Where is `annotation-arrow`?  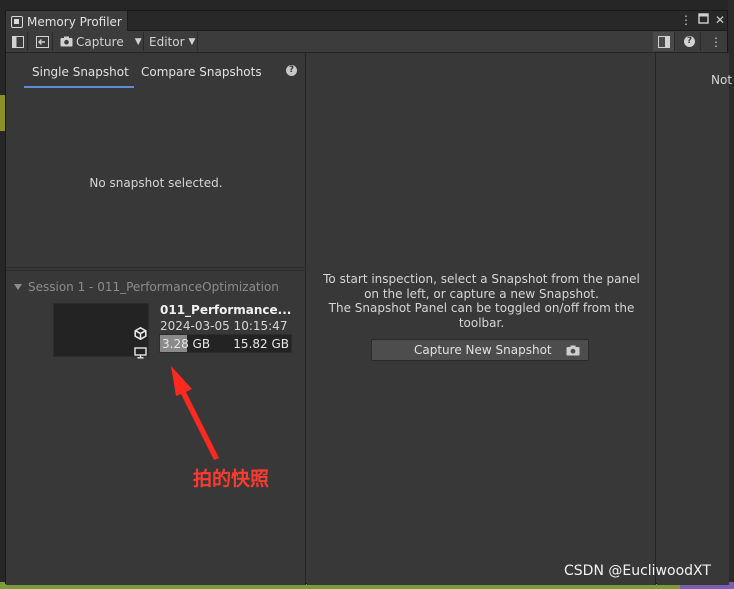 annotation-arrow is located at coordinates (195, 413).